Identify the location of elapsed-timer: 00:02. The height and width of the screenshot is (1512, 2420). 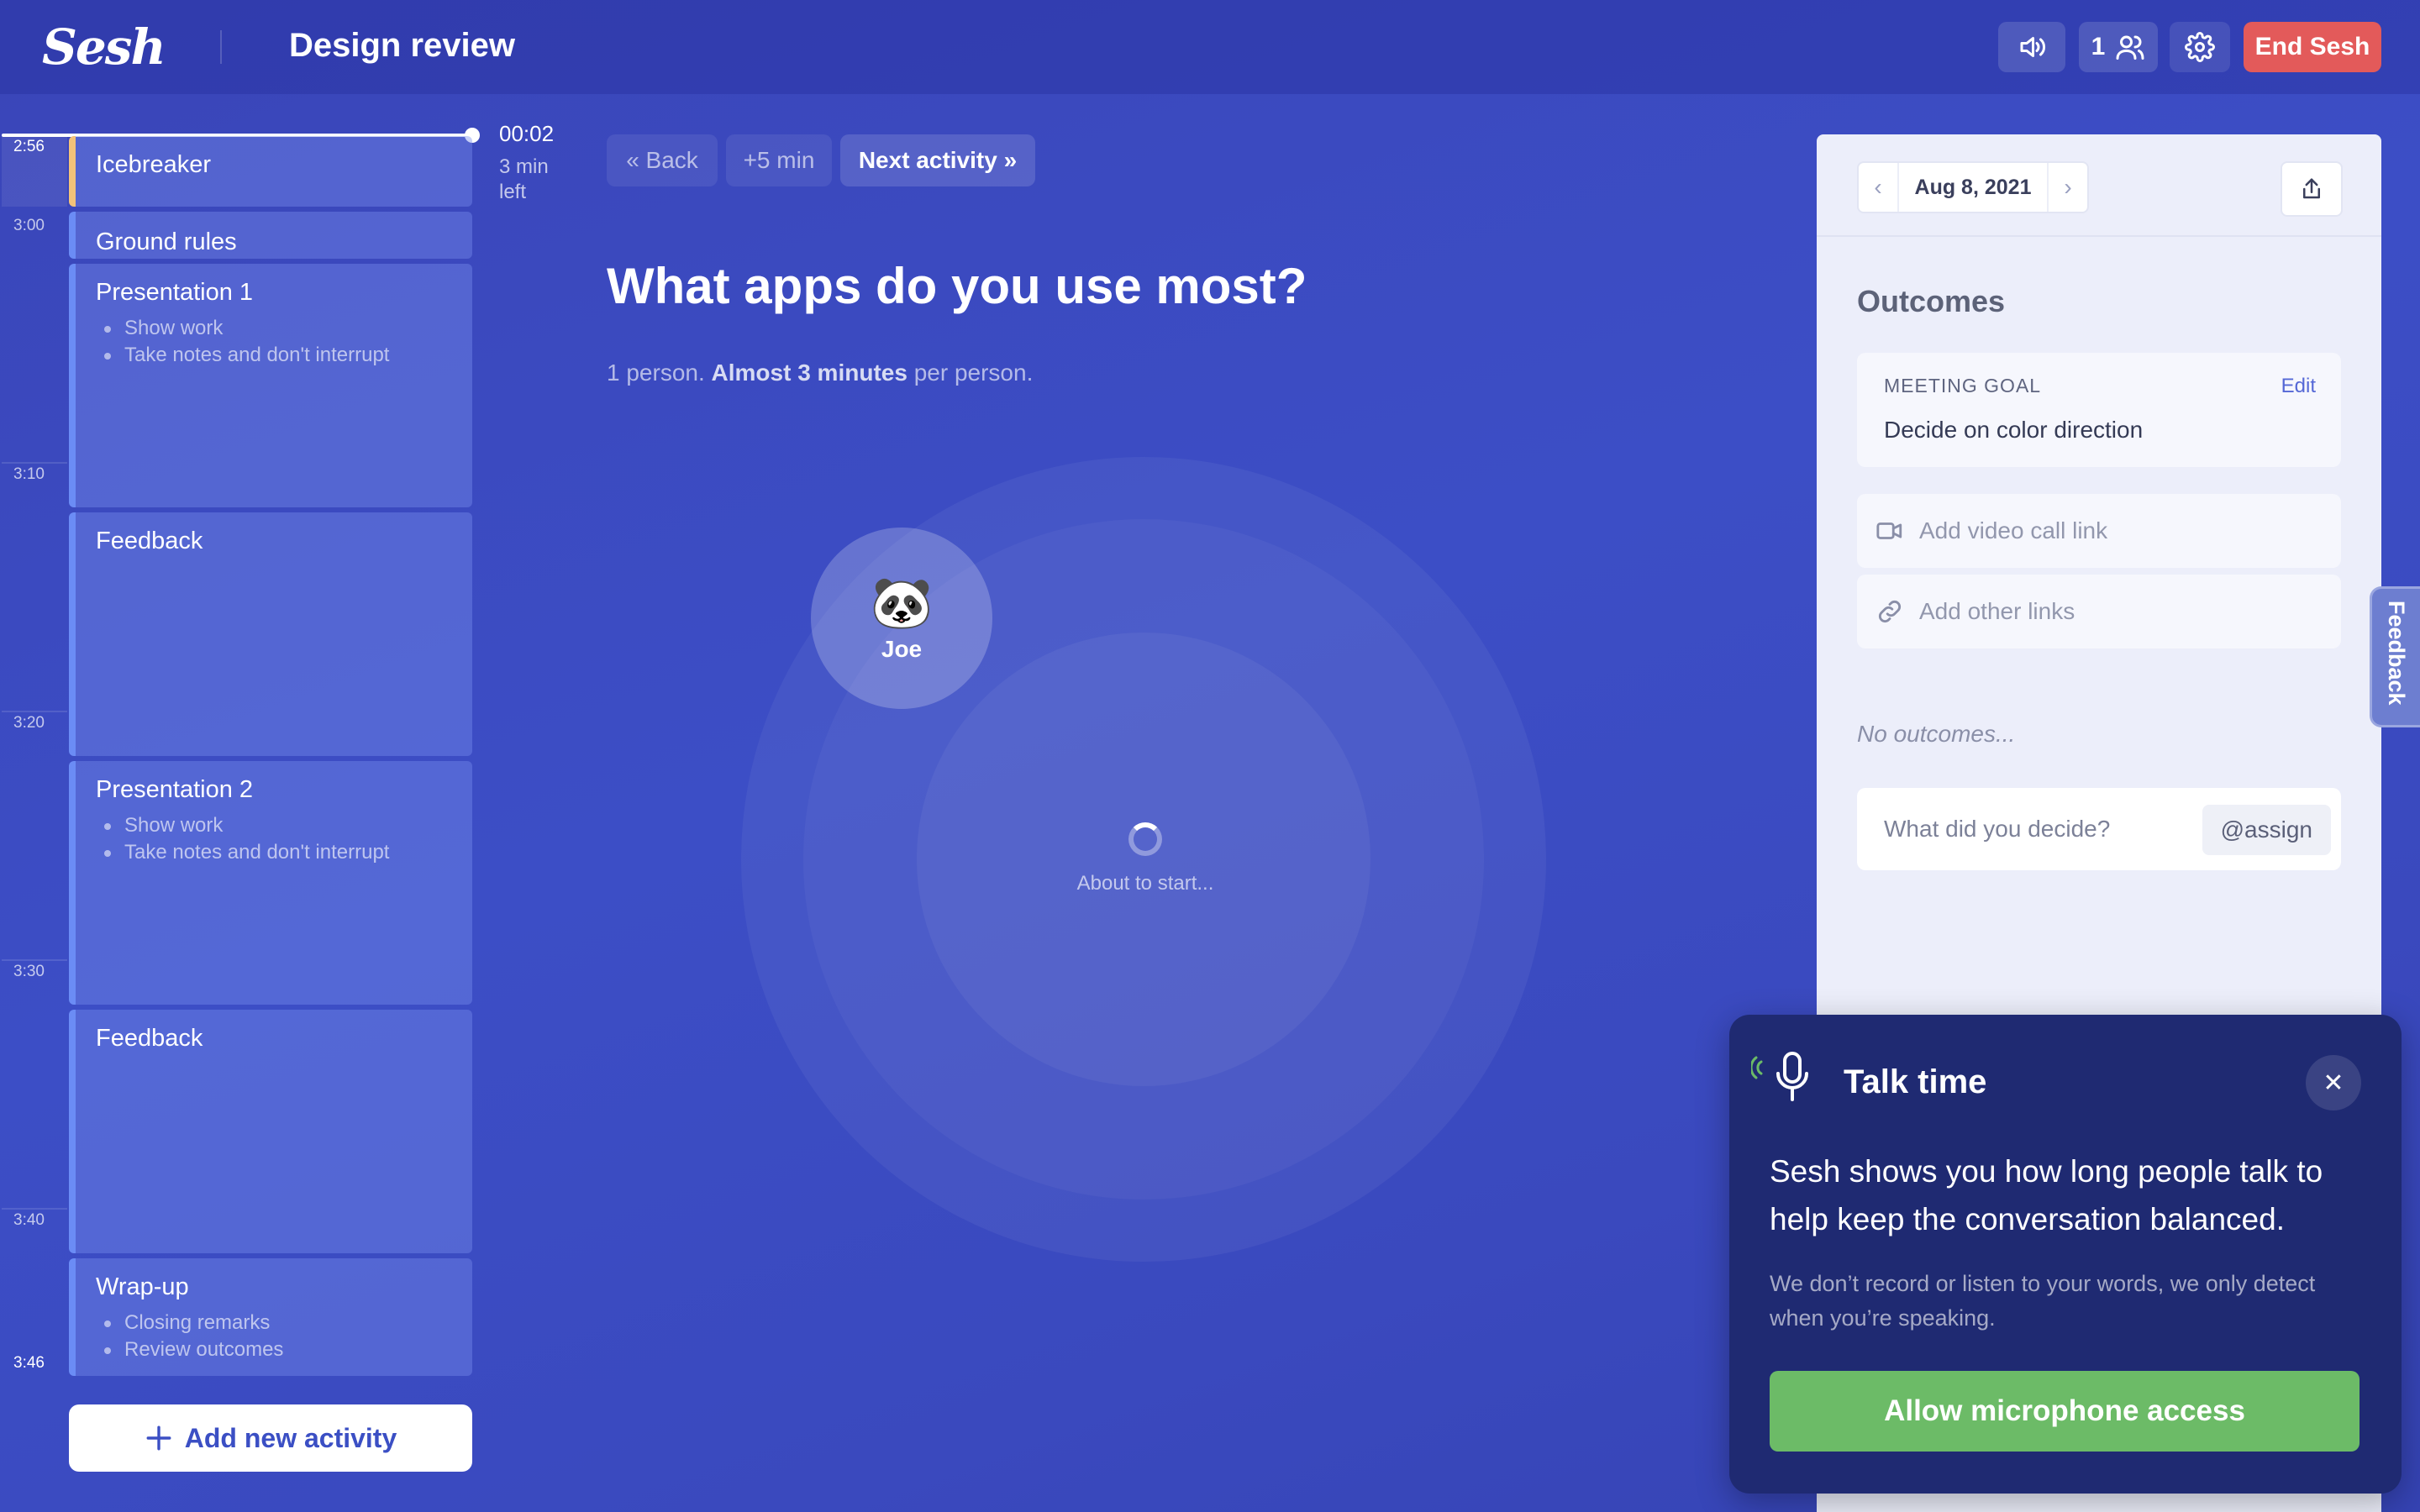
(527, 133).